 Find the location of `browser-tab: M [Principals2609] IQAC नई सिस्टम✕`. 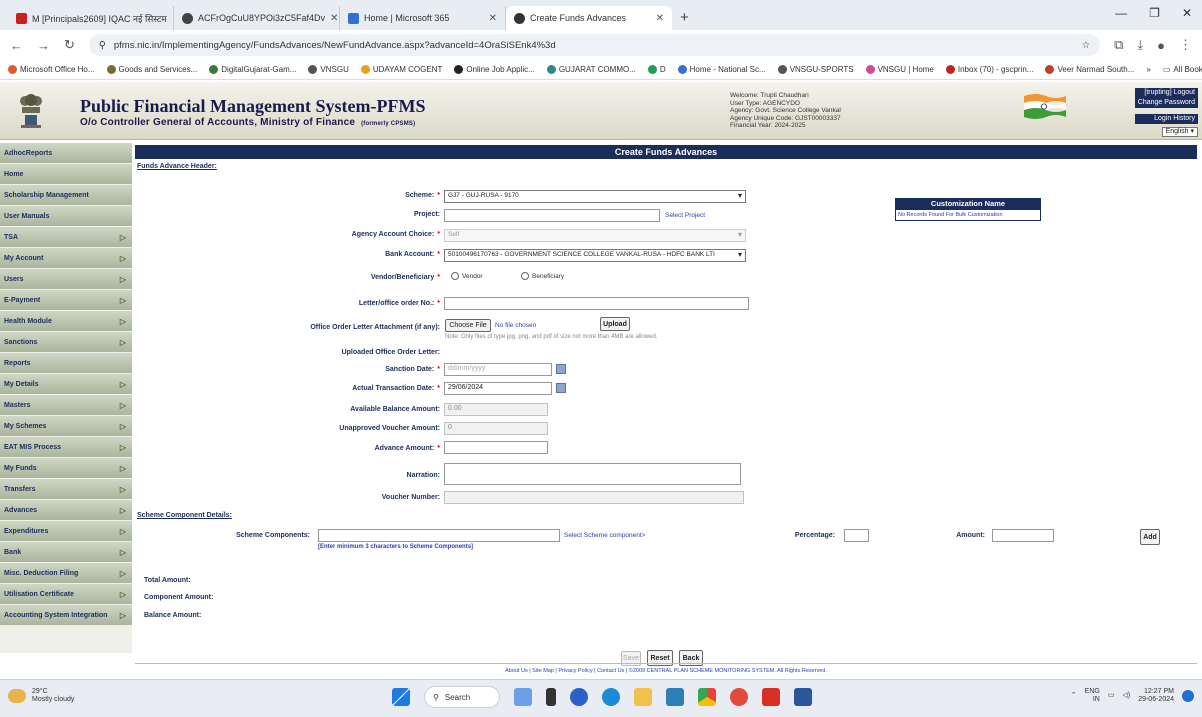

browser-tab: M [Principals2609] IQAC नई सिस्टम✕ is located at coordinates (91, 18).